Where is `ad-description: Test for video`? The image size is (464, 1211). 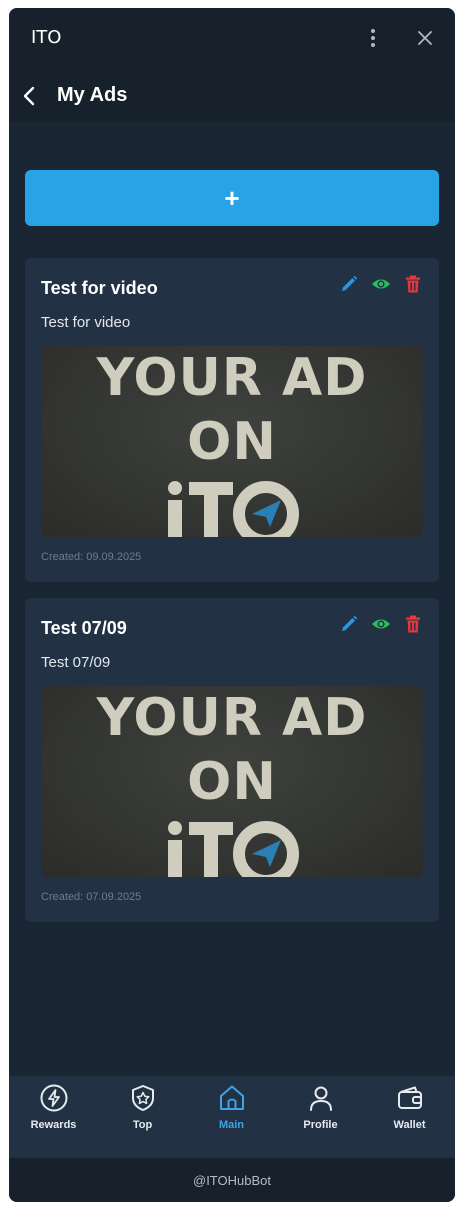 ad-description: Test for video is located at coordinates (86, 322).